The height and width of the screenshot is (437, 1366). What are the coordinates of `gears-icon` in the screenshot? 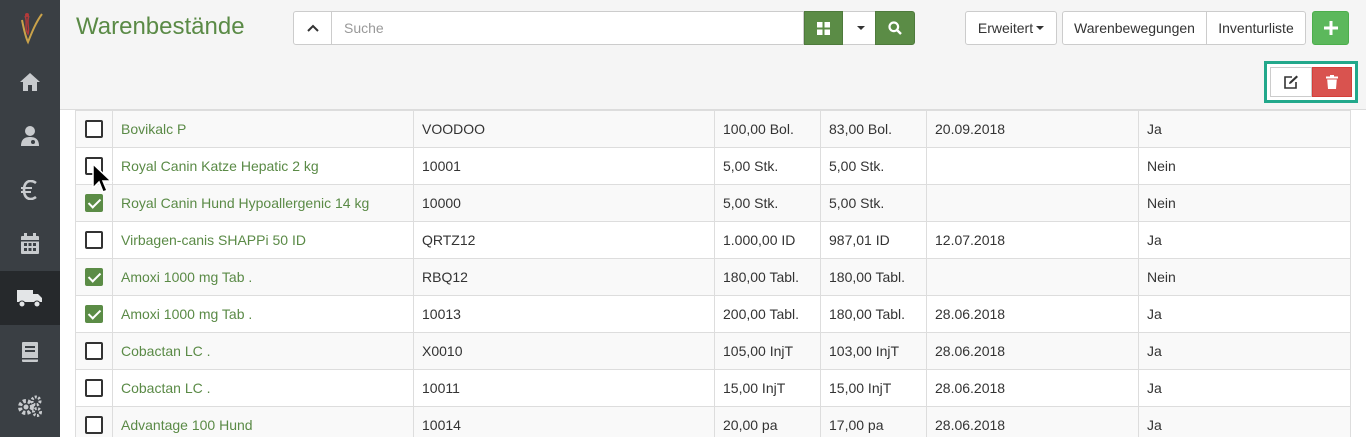 It's located at (30, 406).